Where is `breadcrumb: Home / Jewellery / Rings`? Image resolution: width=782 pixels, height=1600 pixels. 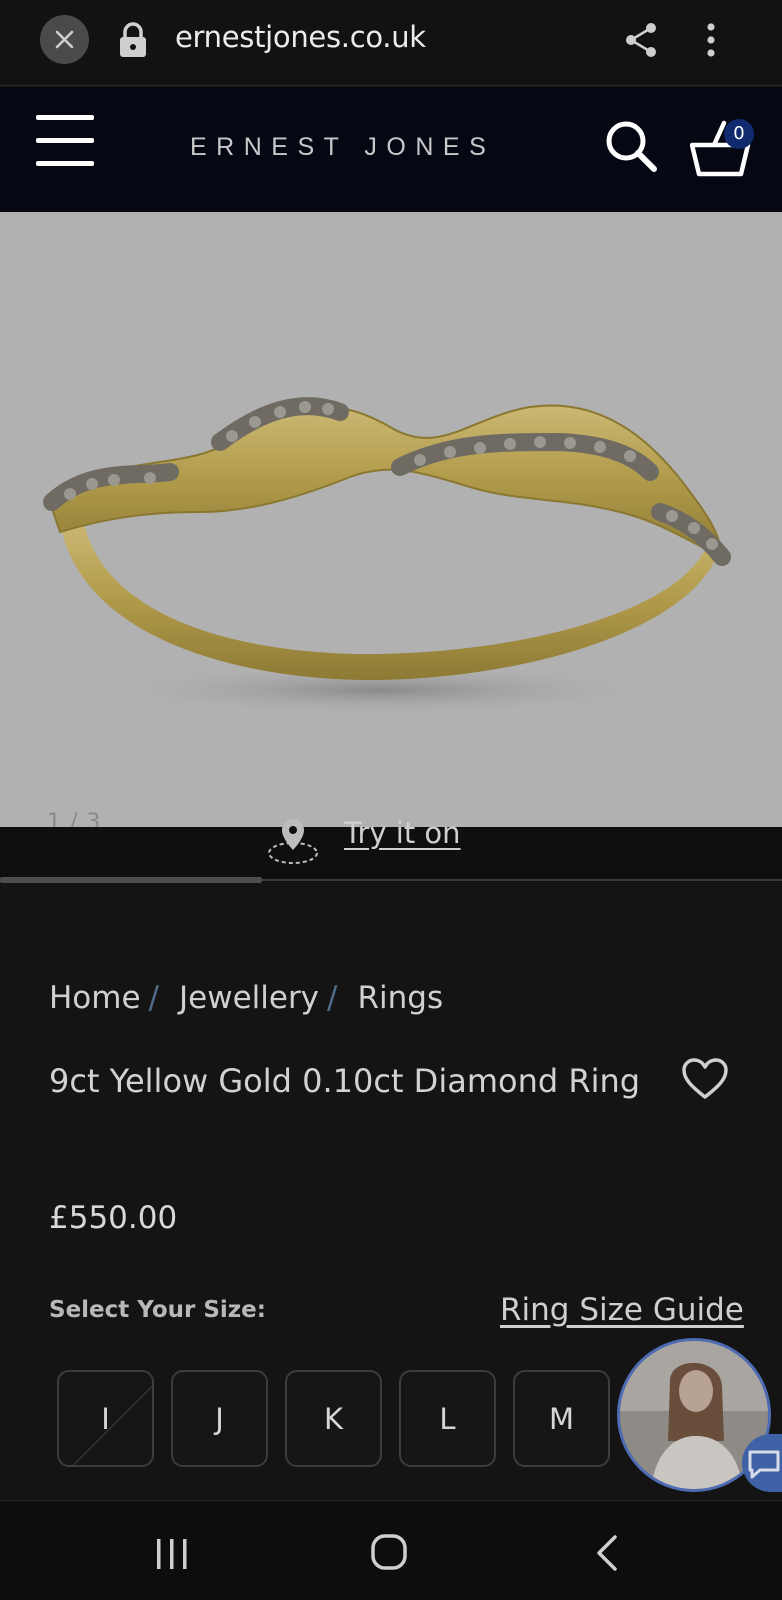 breadcrumb: Home / Jewellery / Rings is located at coordinates (246, 998).